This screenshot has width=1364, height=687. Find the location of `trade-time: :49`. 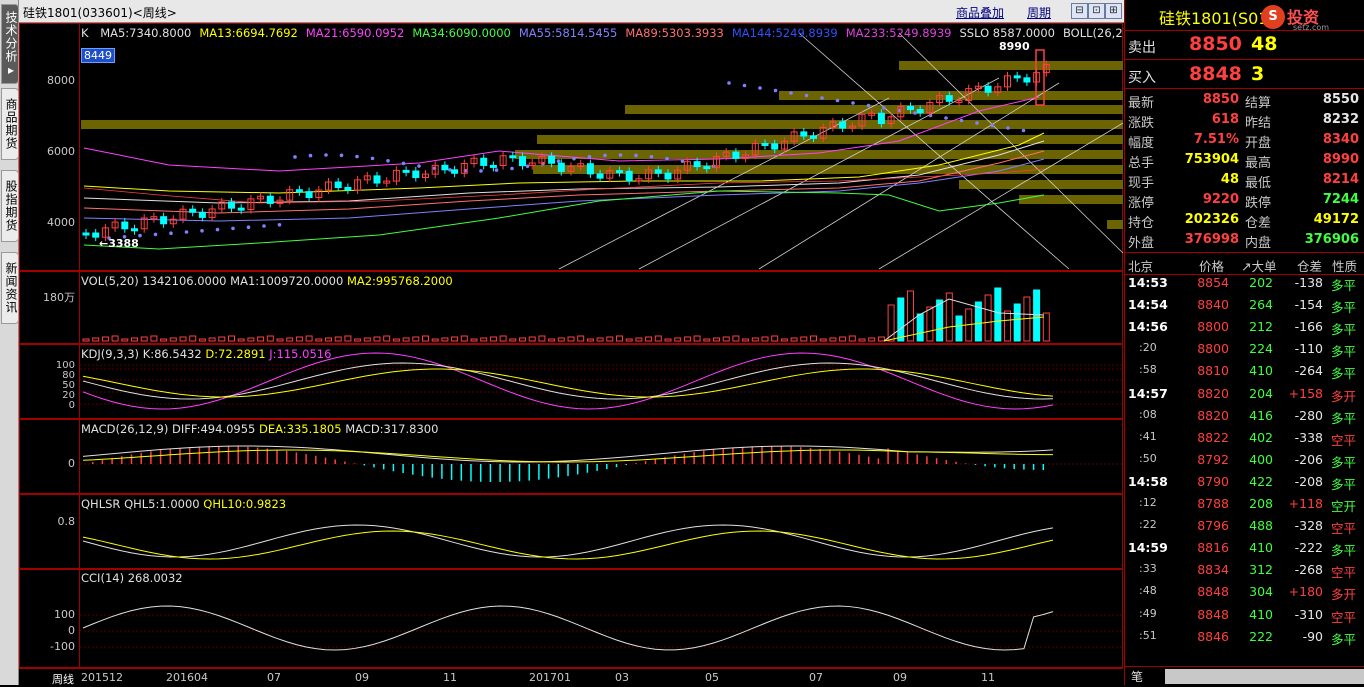

trade-time: :49 is located at coordinates (1148, 613).